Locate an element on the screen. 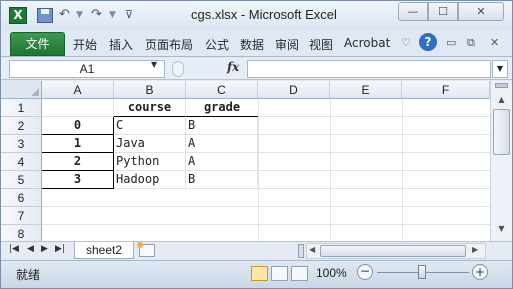 The image size is (513, 289). row-header-1: 1 is located at coordinates (21, 108).